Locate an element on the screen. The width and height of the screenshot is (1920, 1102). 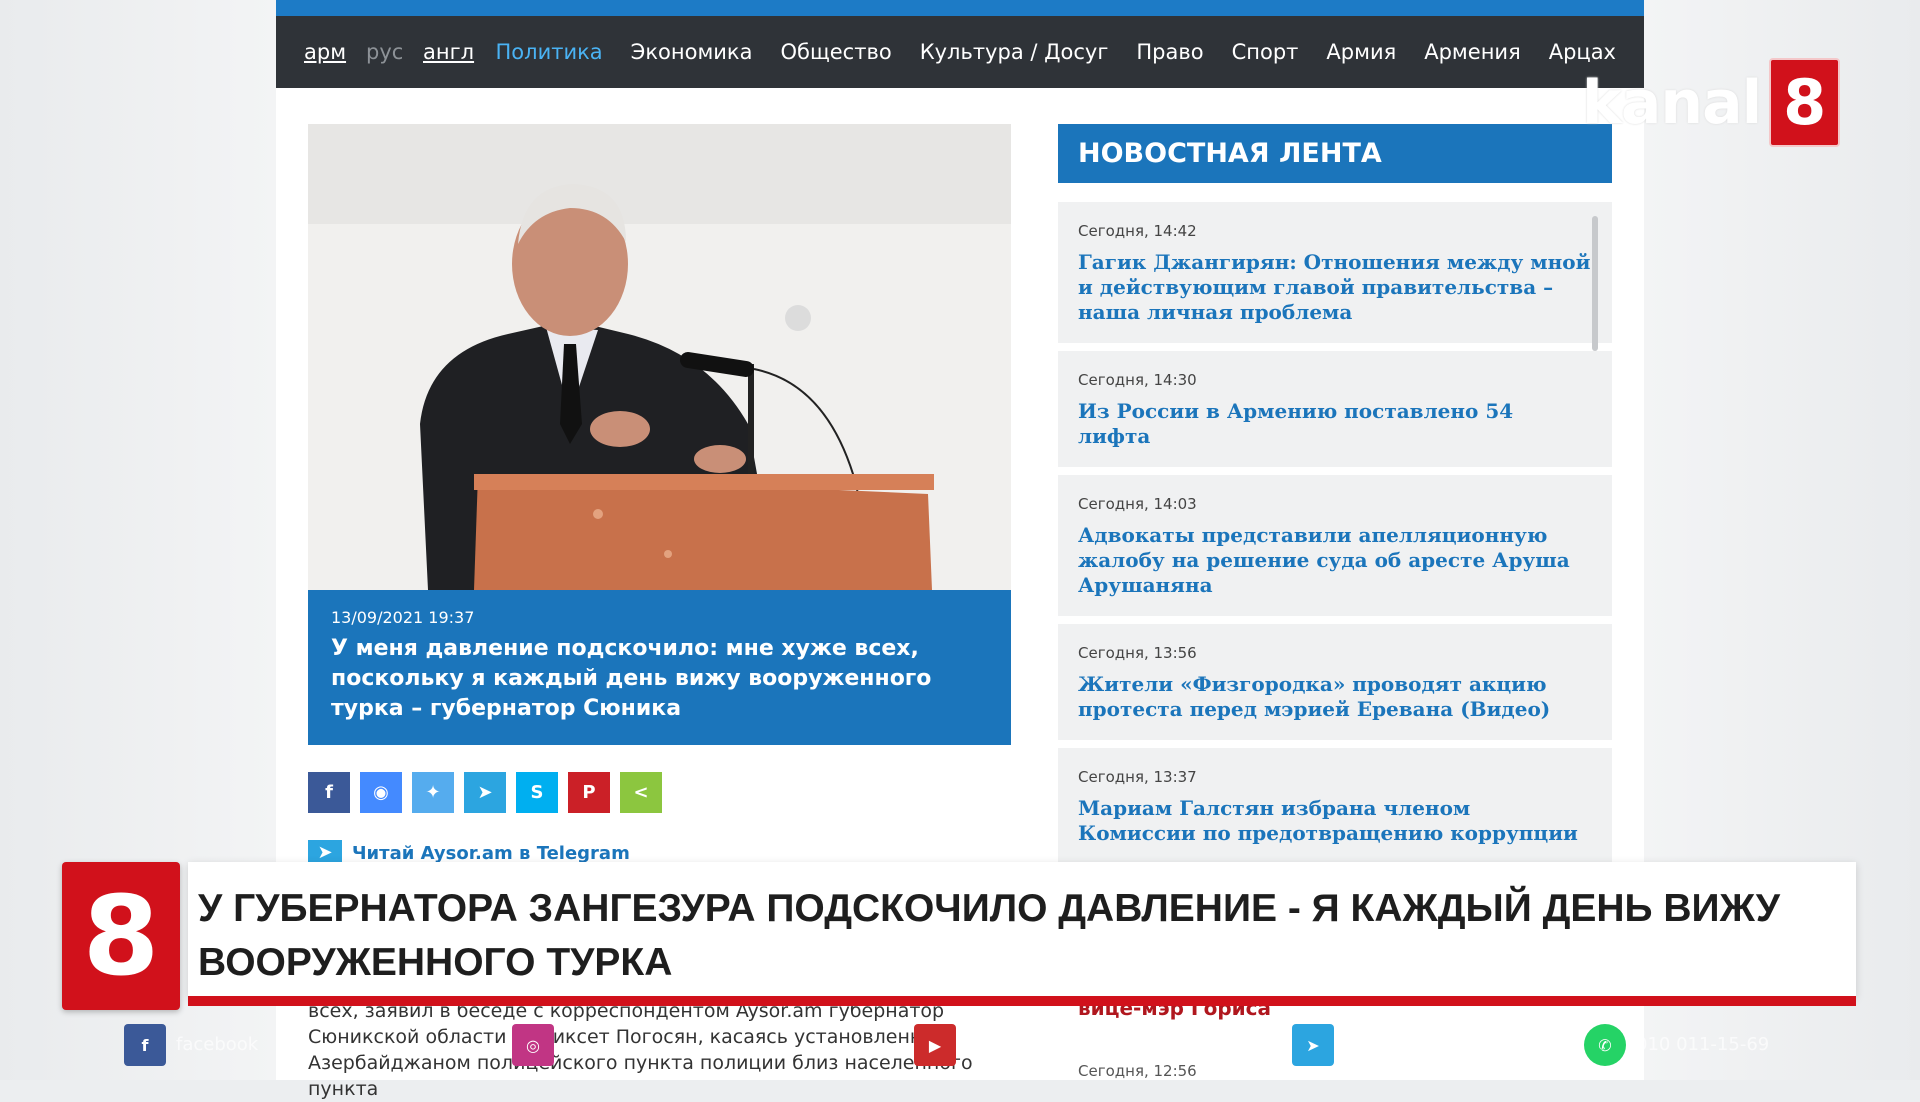
telegram-share-button: ➤ is located at coordinates (485, 792).